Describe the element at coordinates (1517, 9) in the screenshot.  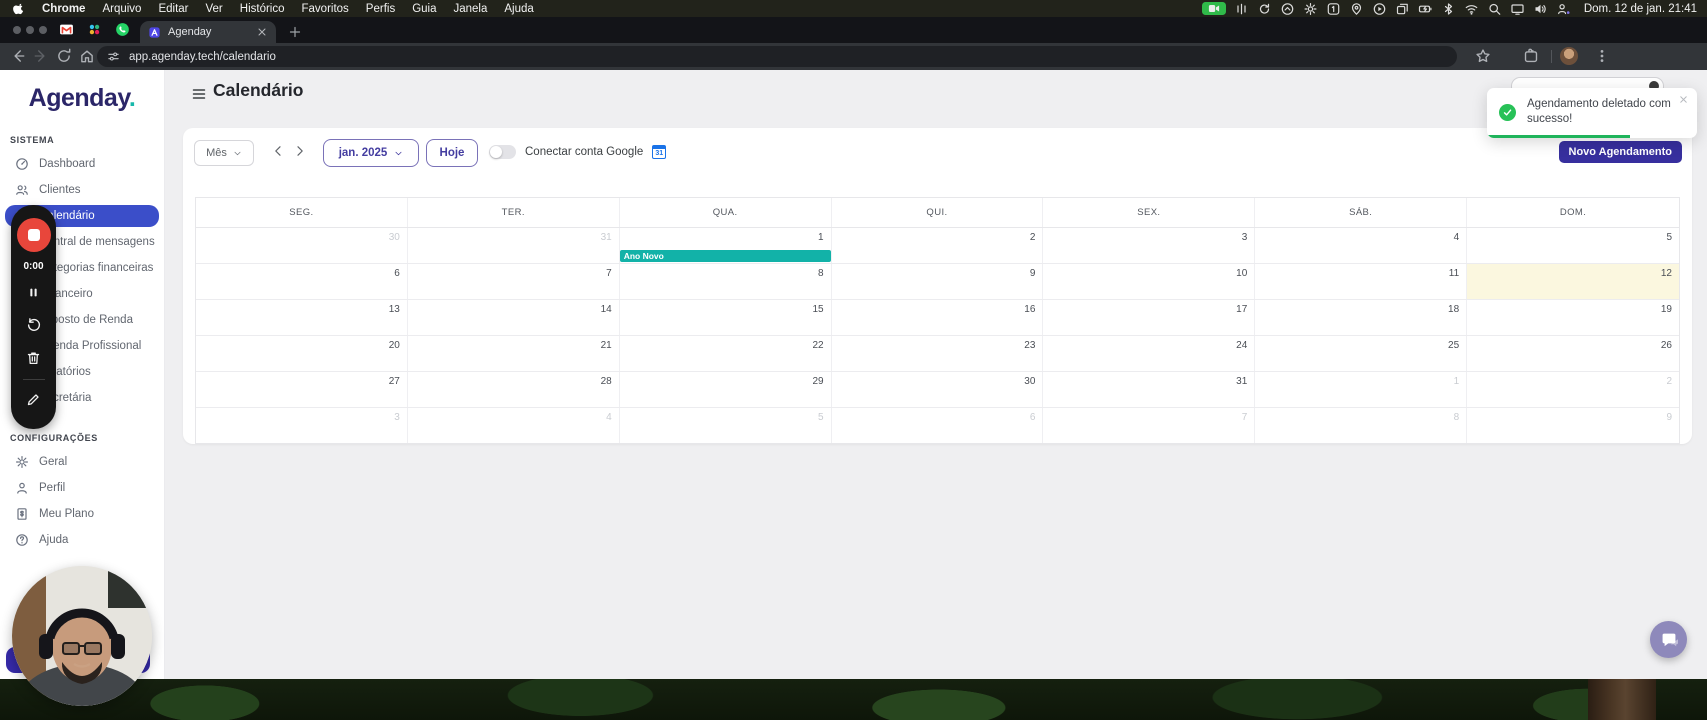
I see `display-icon` at that location.